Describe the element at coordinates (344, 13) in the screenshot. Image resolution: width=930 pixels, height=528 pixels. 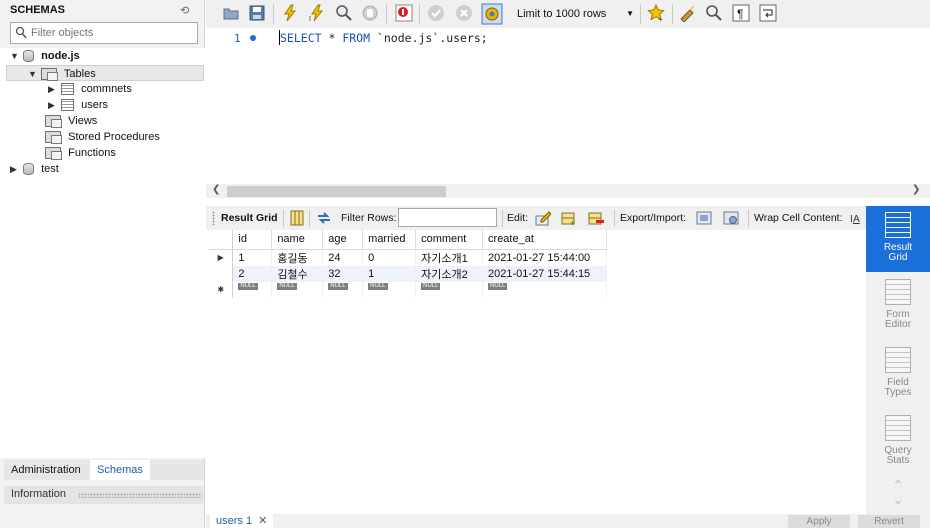
I see `explain-icon` at that location.